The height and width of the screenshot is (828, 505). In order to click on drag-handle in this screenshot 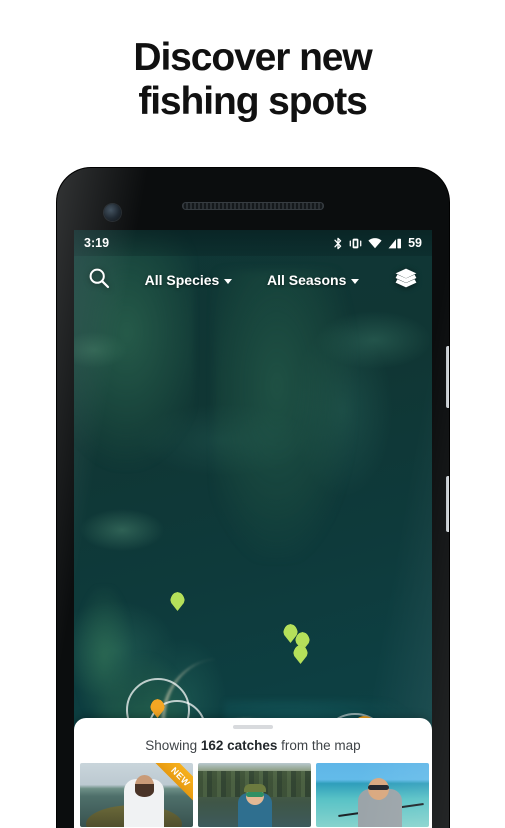, I will do `click(253, 727)`.